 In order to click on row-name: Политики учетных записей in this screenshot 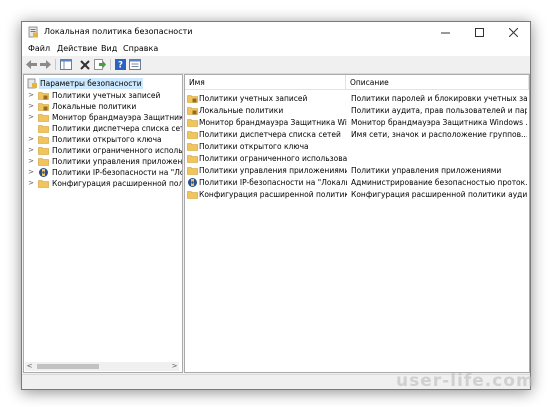, I will do `click(253, 98)`.